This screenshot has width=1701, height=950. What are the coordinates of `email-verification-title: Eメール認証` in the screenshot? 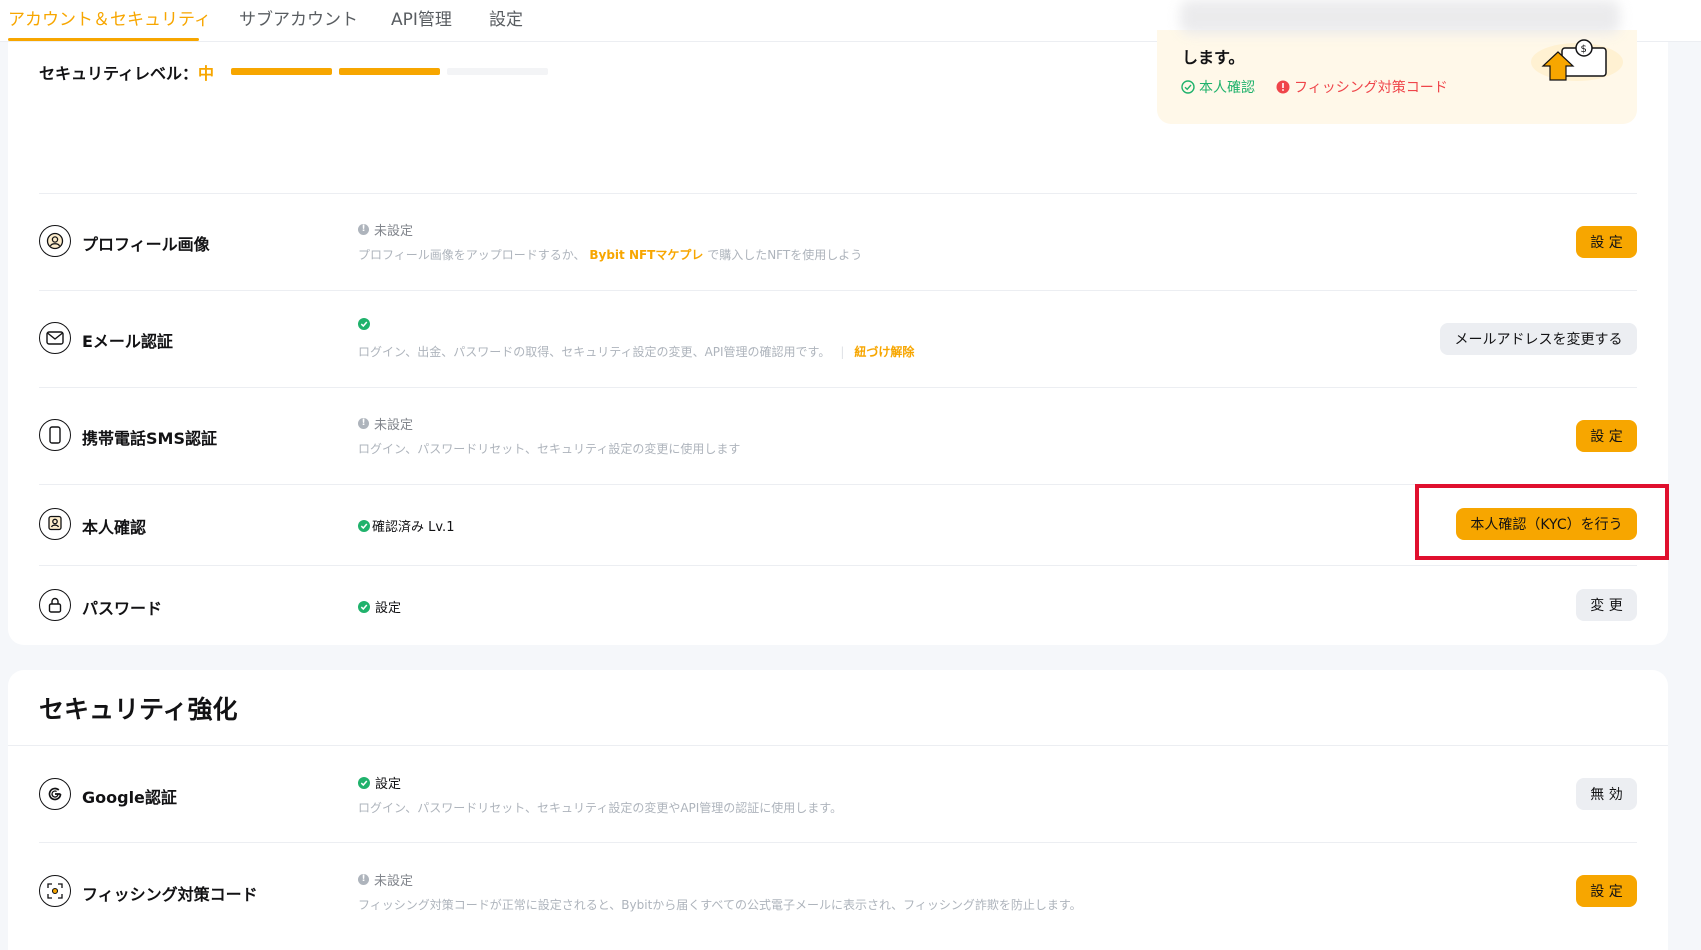 It's located at (127, 341).